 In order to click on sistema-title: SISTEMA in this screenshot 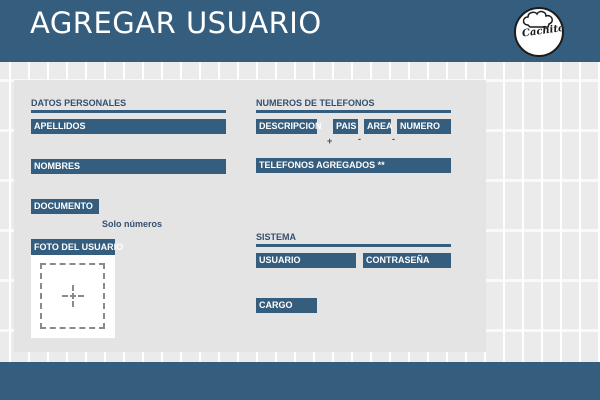, I will do `click(353, 239)`.